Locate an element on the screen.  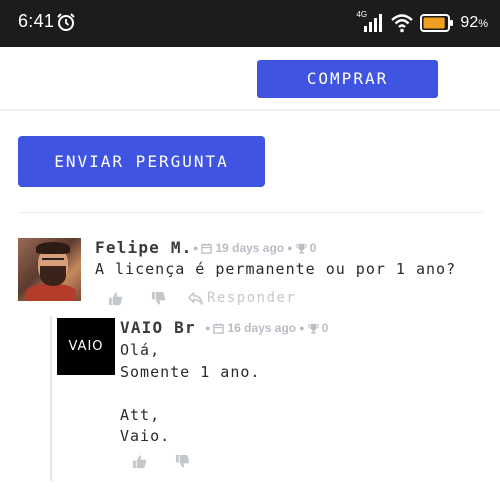
reply-link: Responder is located at coordinates (251, 298).